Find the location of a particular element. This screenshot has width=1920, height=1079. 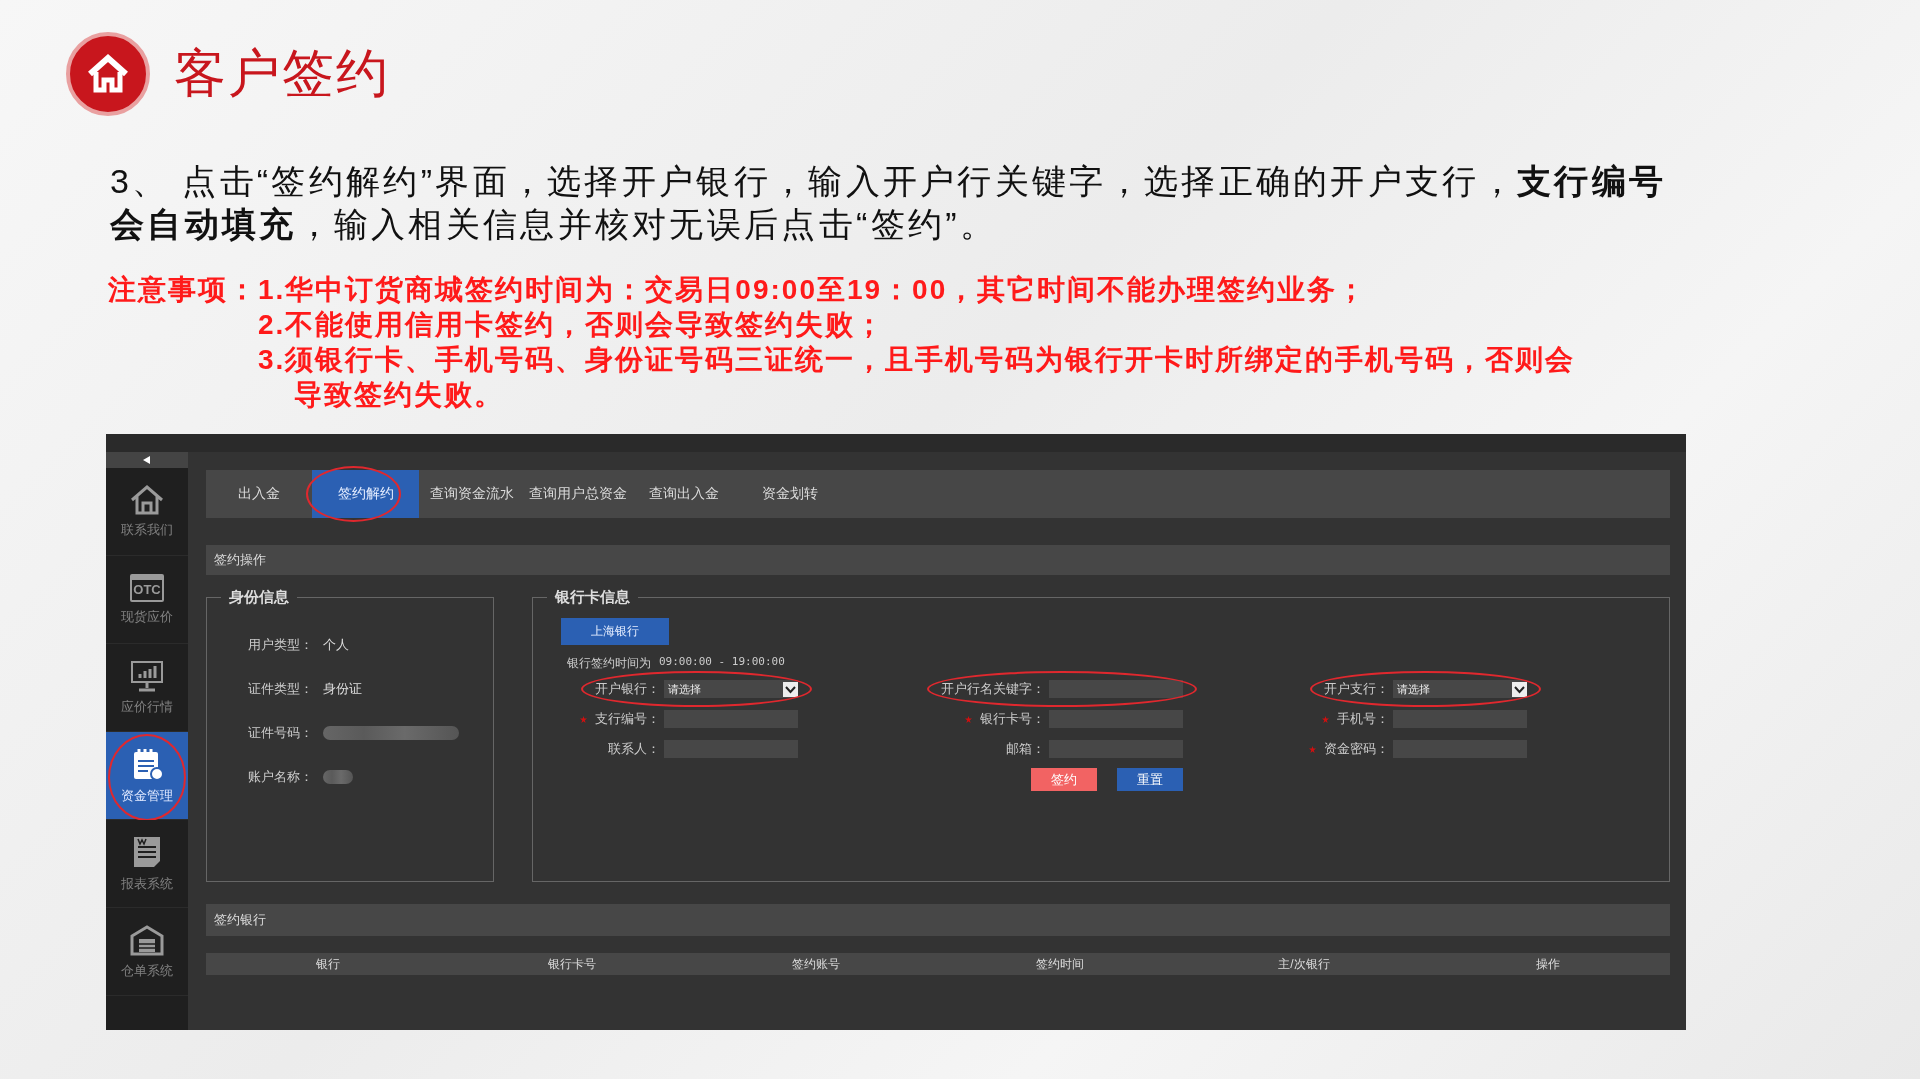

field-label: 用户类型： is located at coordinates (280, 645).